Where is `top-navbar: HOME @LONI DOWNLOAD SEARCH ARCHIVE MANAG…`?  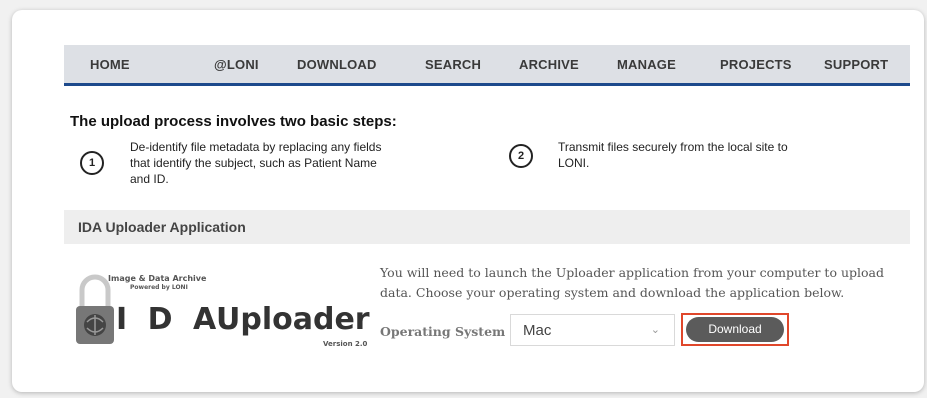
top-navbar: HOME @LONI DOWNLOAD SEARCH ARCHIVE MANAG… is located at coordinates (487, 65).